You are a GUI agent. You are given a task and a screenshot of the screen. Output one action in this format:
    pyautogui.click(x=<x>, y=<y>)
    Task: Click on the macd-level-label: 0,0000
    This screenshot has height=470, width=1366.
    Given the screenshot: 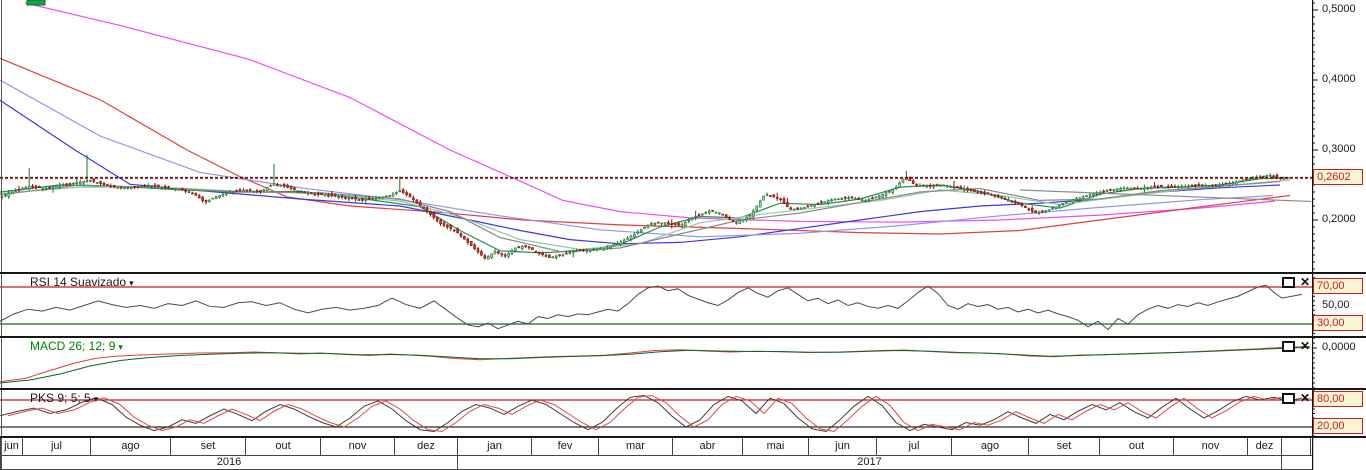 What is the action you would take?
    pyautogui.click(x=1339, y=347)
    